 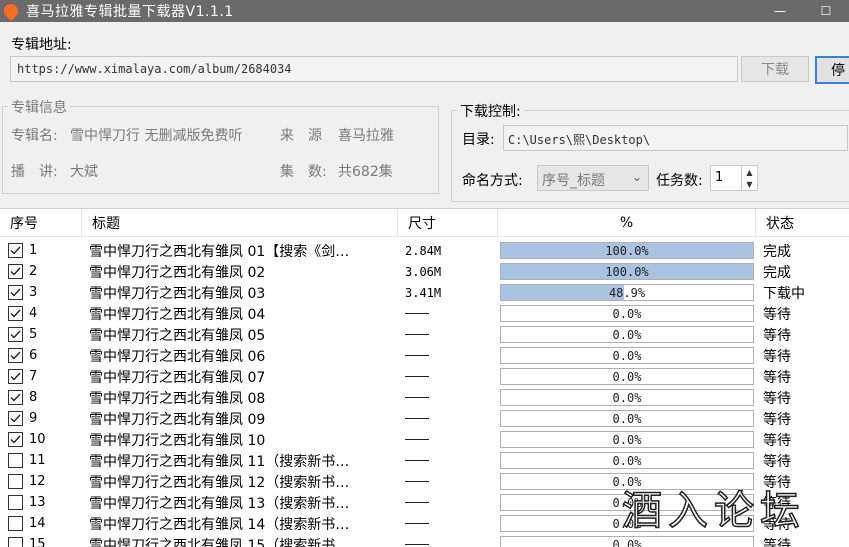 I want to click on tasks-label: 任务数:, so click(x=679, y=181).